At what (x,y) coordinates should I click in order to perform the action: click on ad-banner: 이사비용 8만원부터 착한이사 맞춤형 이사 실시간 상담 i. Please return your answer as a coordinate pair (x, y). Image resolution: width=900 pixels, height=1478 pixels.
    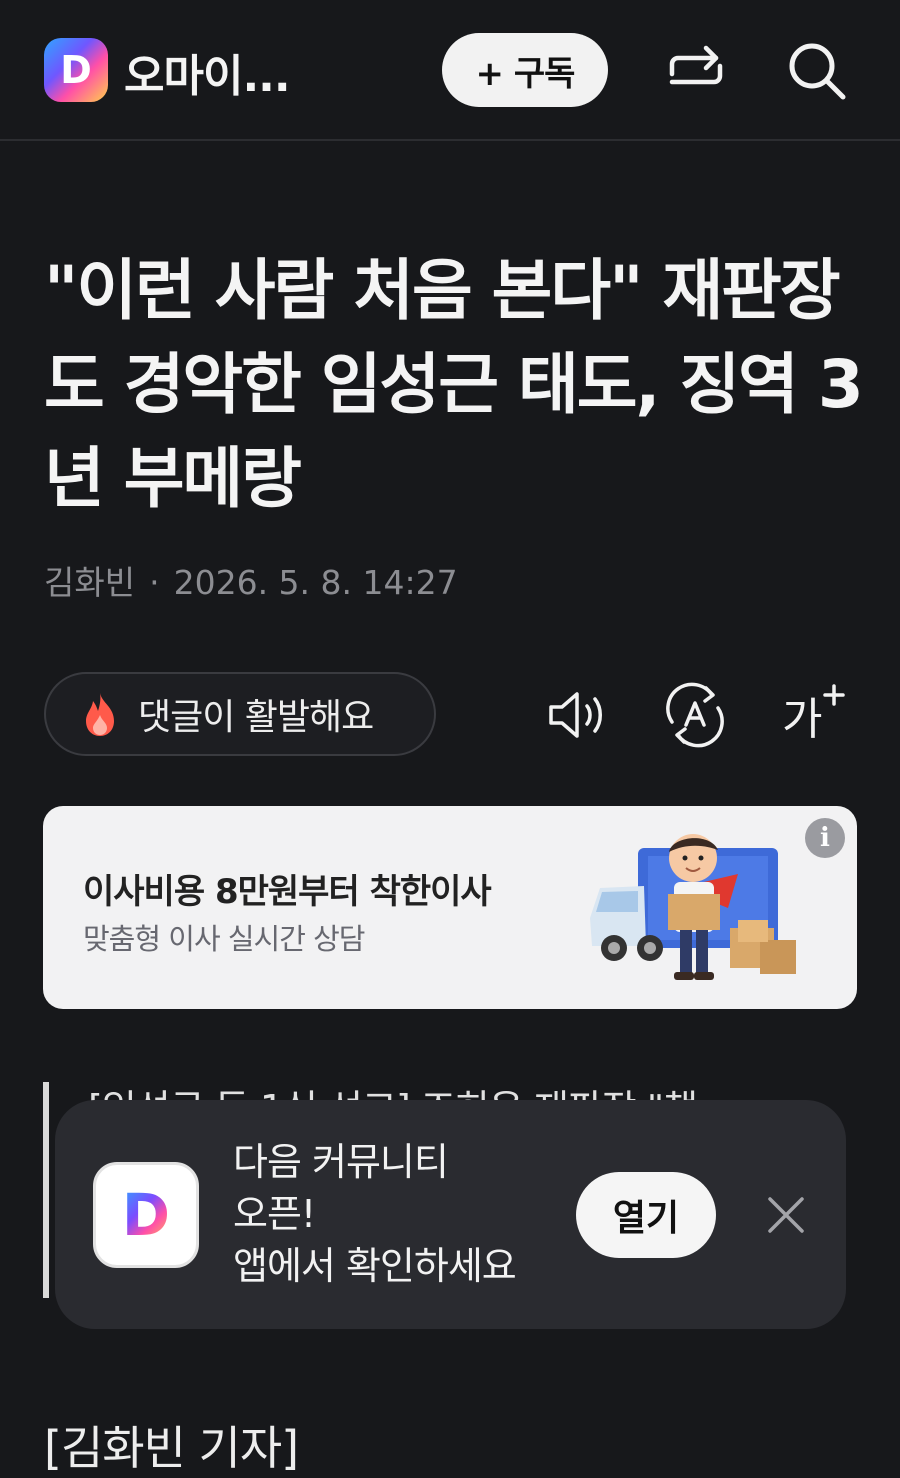
    Looking at the image, I should click on (450, 907).